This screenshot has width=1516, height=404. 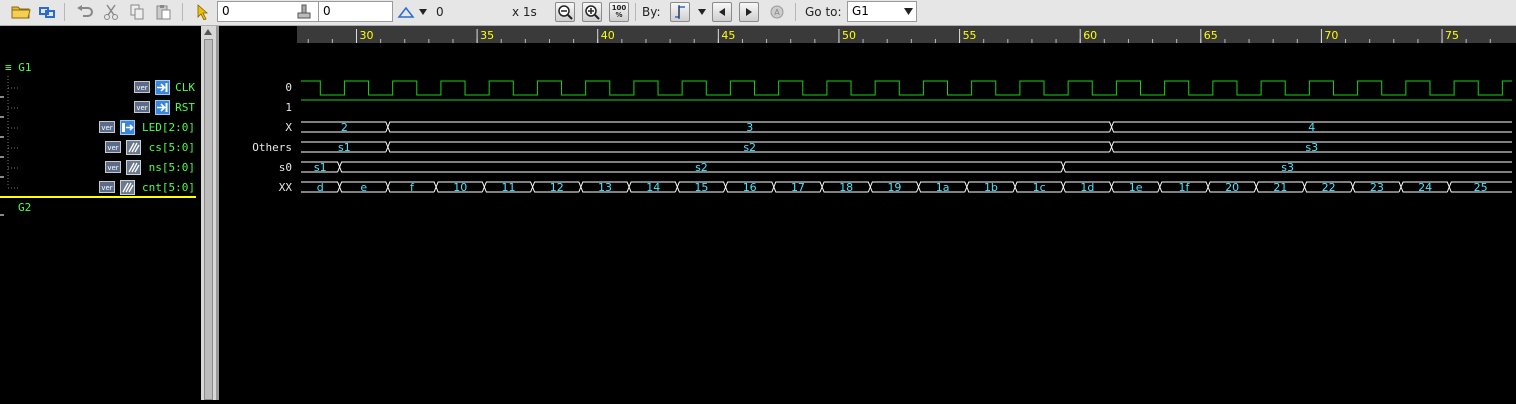 What do you see at coordinates (1211, 35) in the screenshot?
I see `ruler-label: 65` at bounding box center [1211, 35].